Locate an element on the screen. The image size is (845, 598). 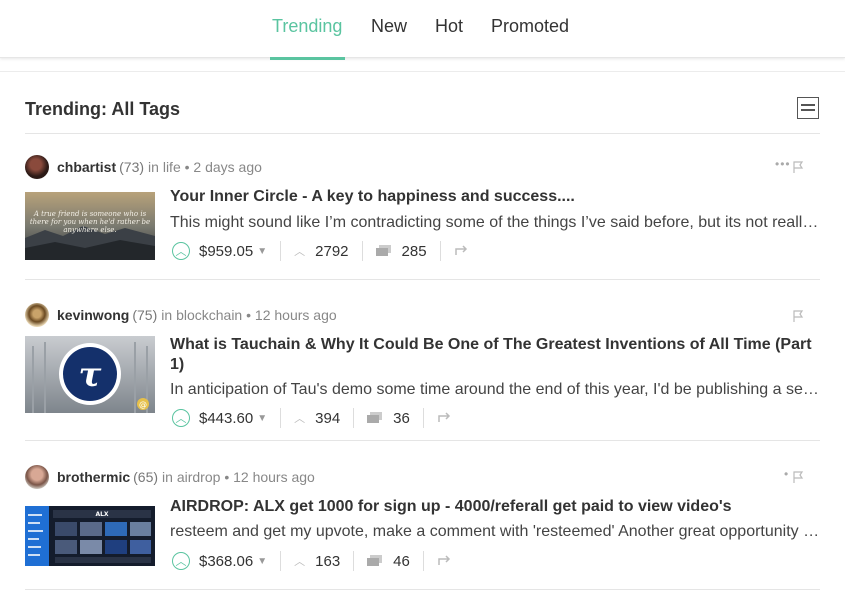
reputation-score: (75) is located at coordinates (145, 315).